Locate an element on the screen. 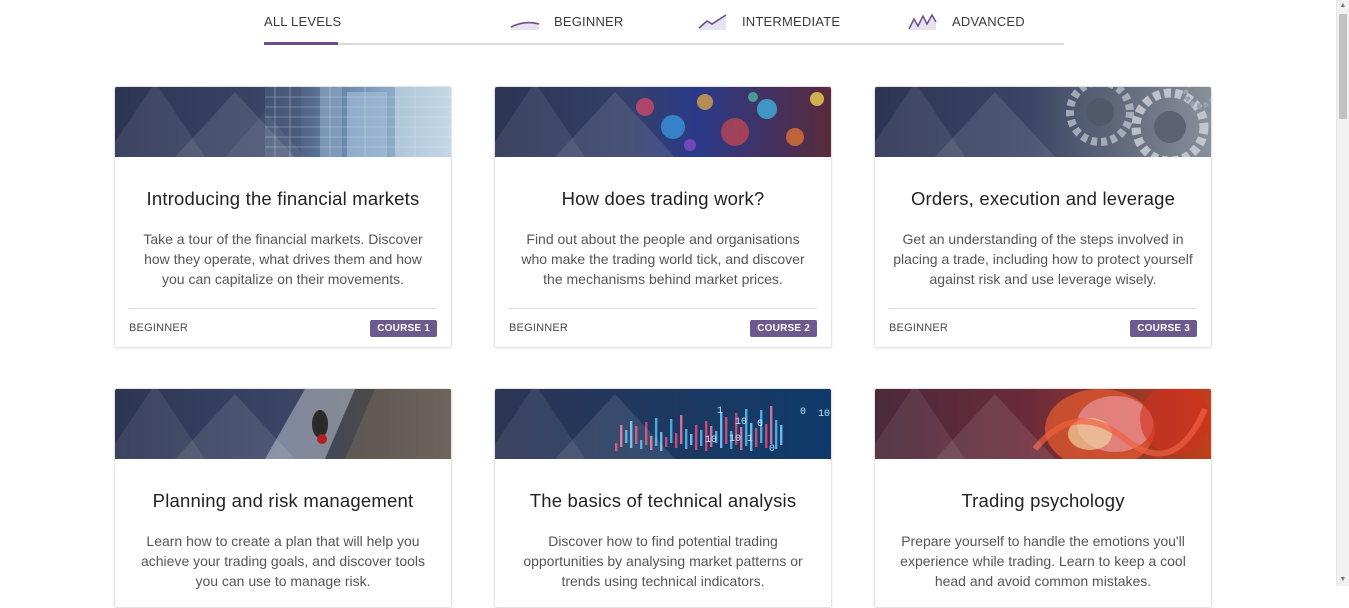  tab-label: INTERMEDIATE is located at coordinates (791, 21).